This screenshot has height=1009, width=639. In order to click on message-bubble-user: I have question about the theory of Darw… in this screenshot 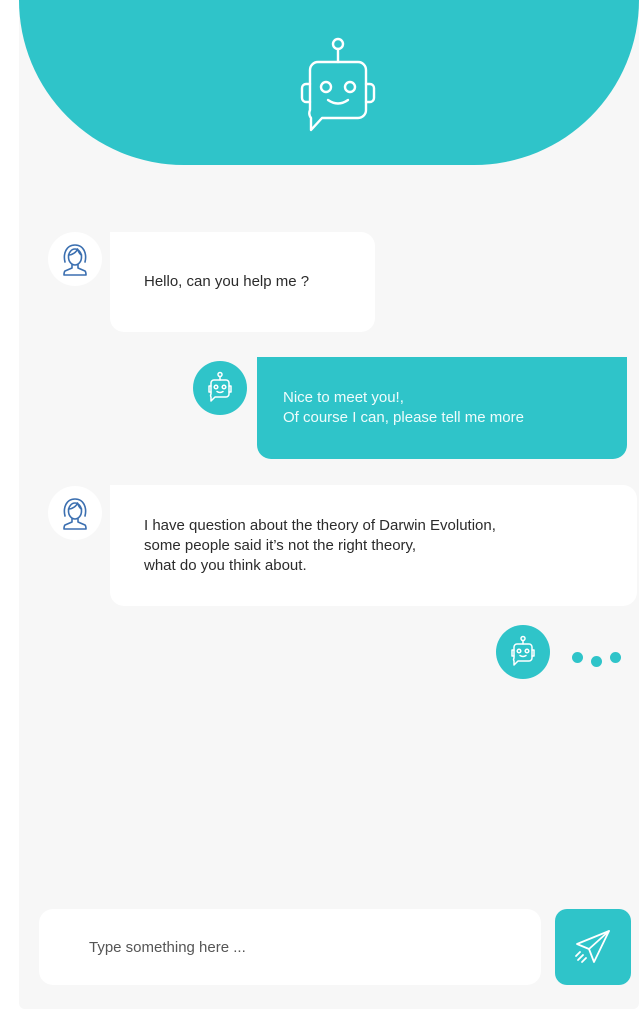, I will do `click(373, 545)`.